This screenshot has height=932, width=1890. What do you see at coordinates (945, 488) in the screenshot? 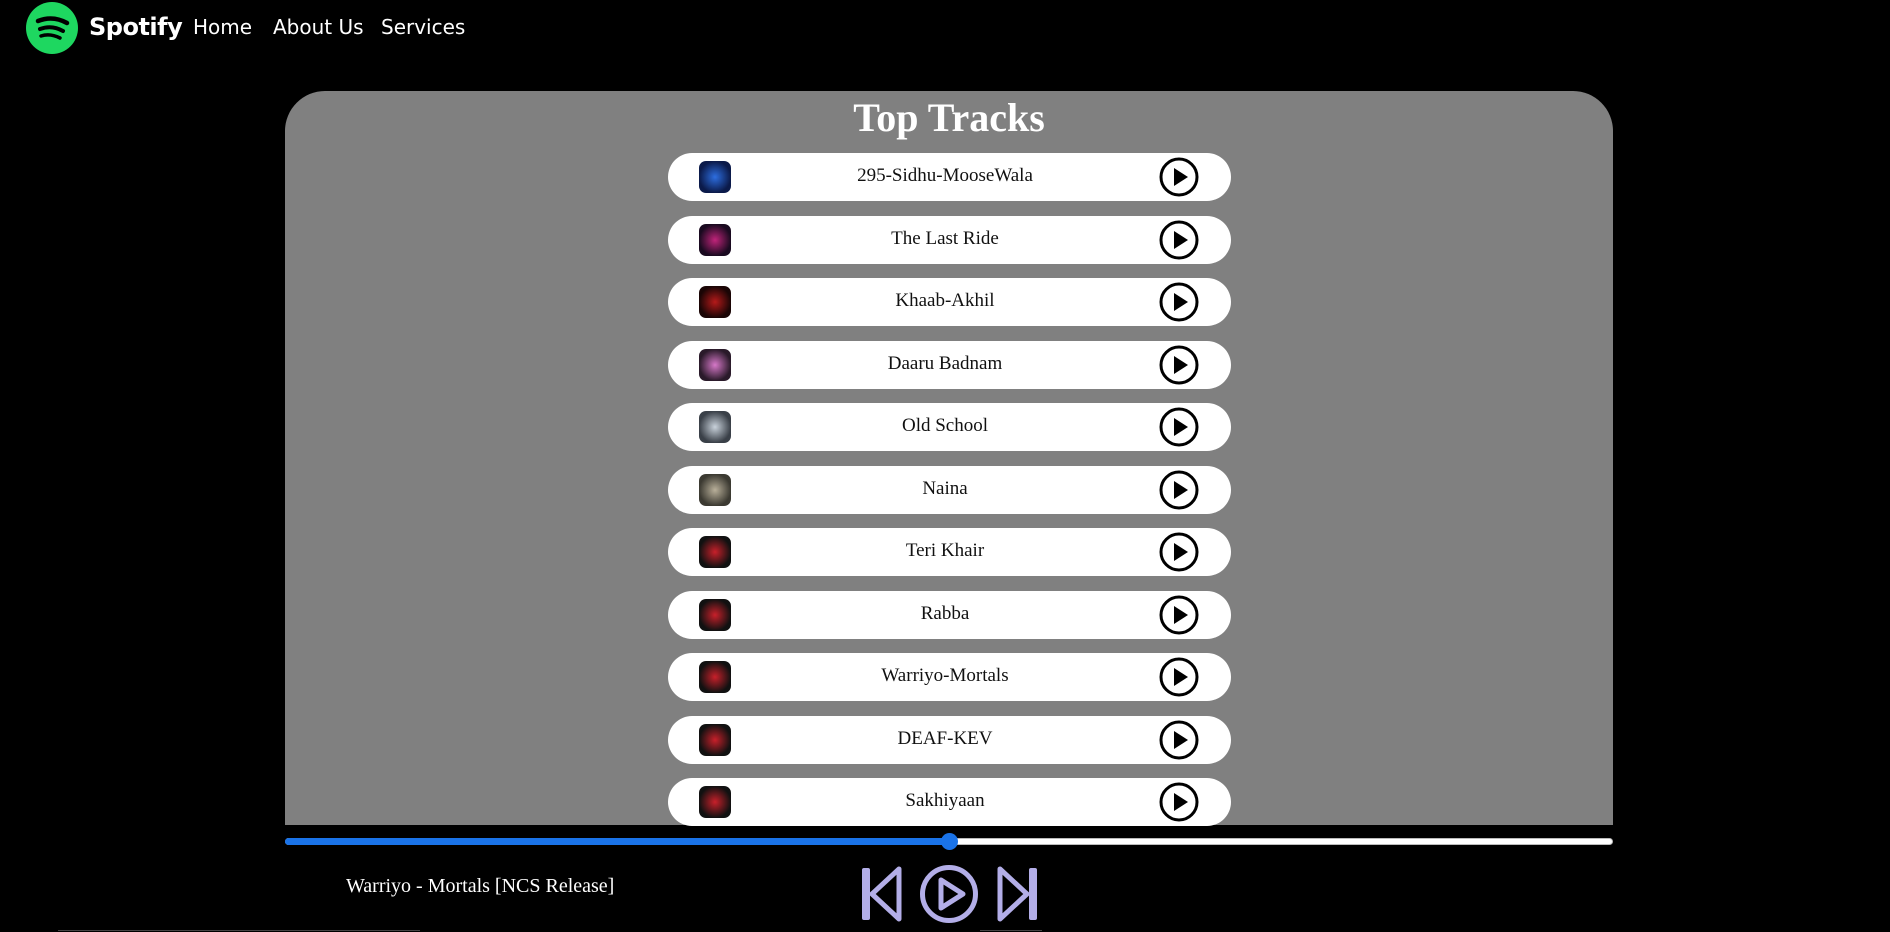
I see `track-name: Naina` at bounding box center [945, 488].